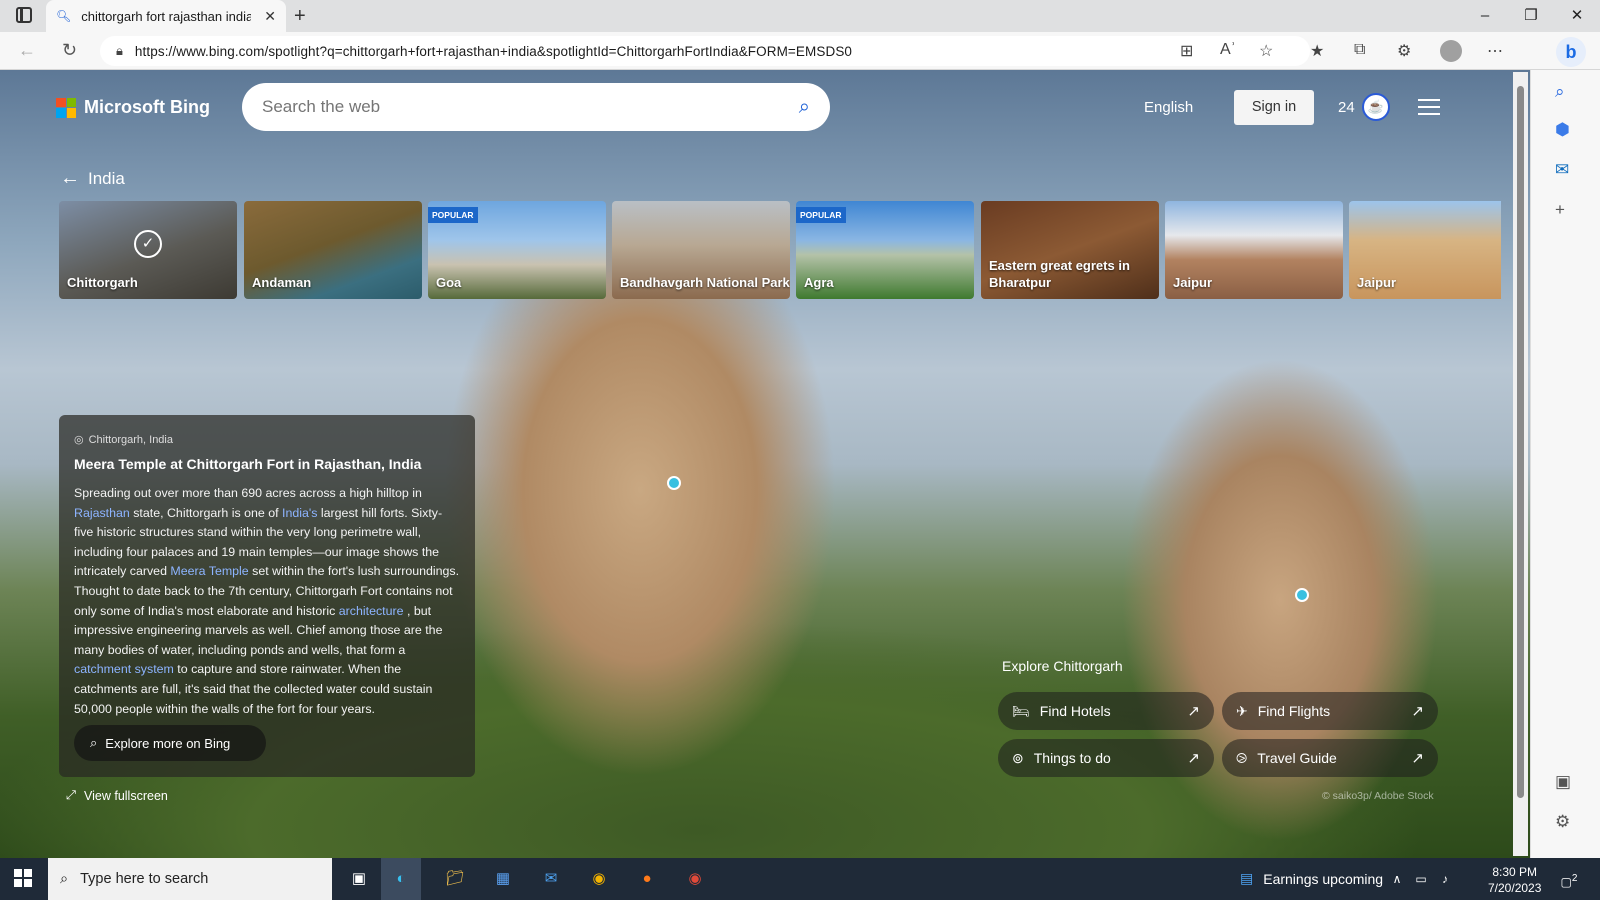  Describe the element at coordinates (190, 879) in the screenshot. I see `taskbar-search: ⌕ Type here to search` at that location.